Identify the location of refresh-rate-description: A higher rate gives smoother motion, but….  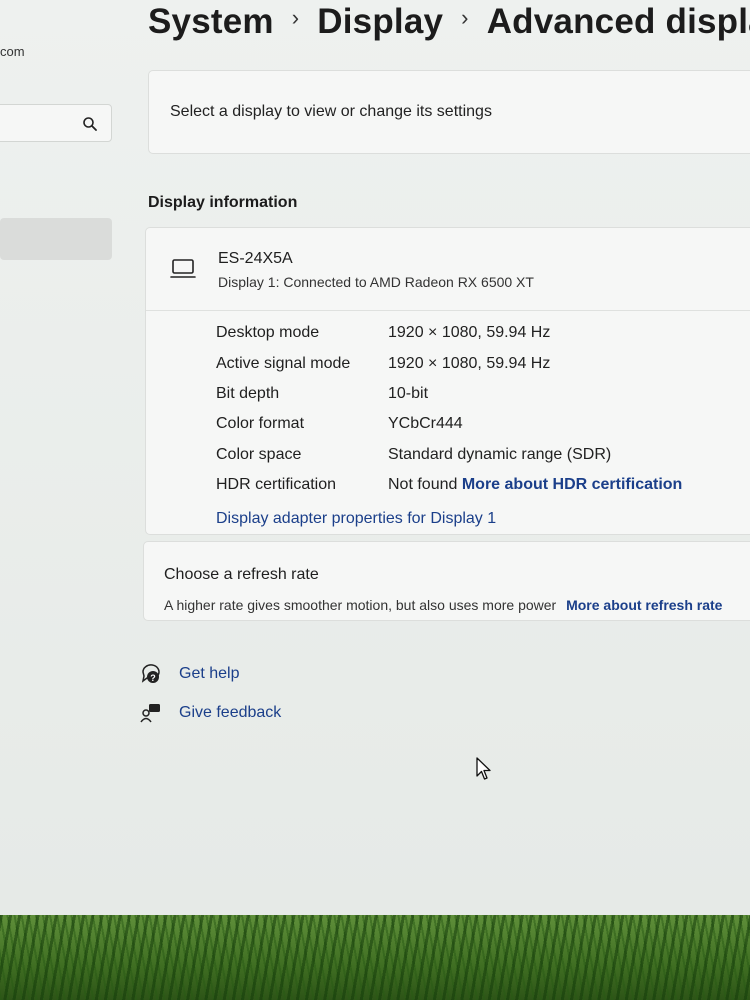
(443, 605).